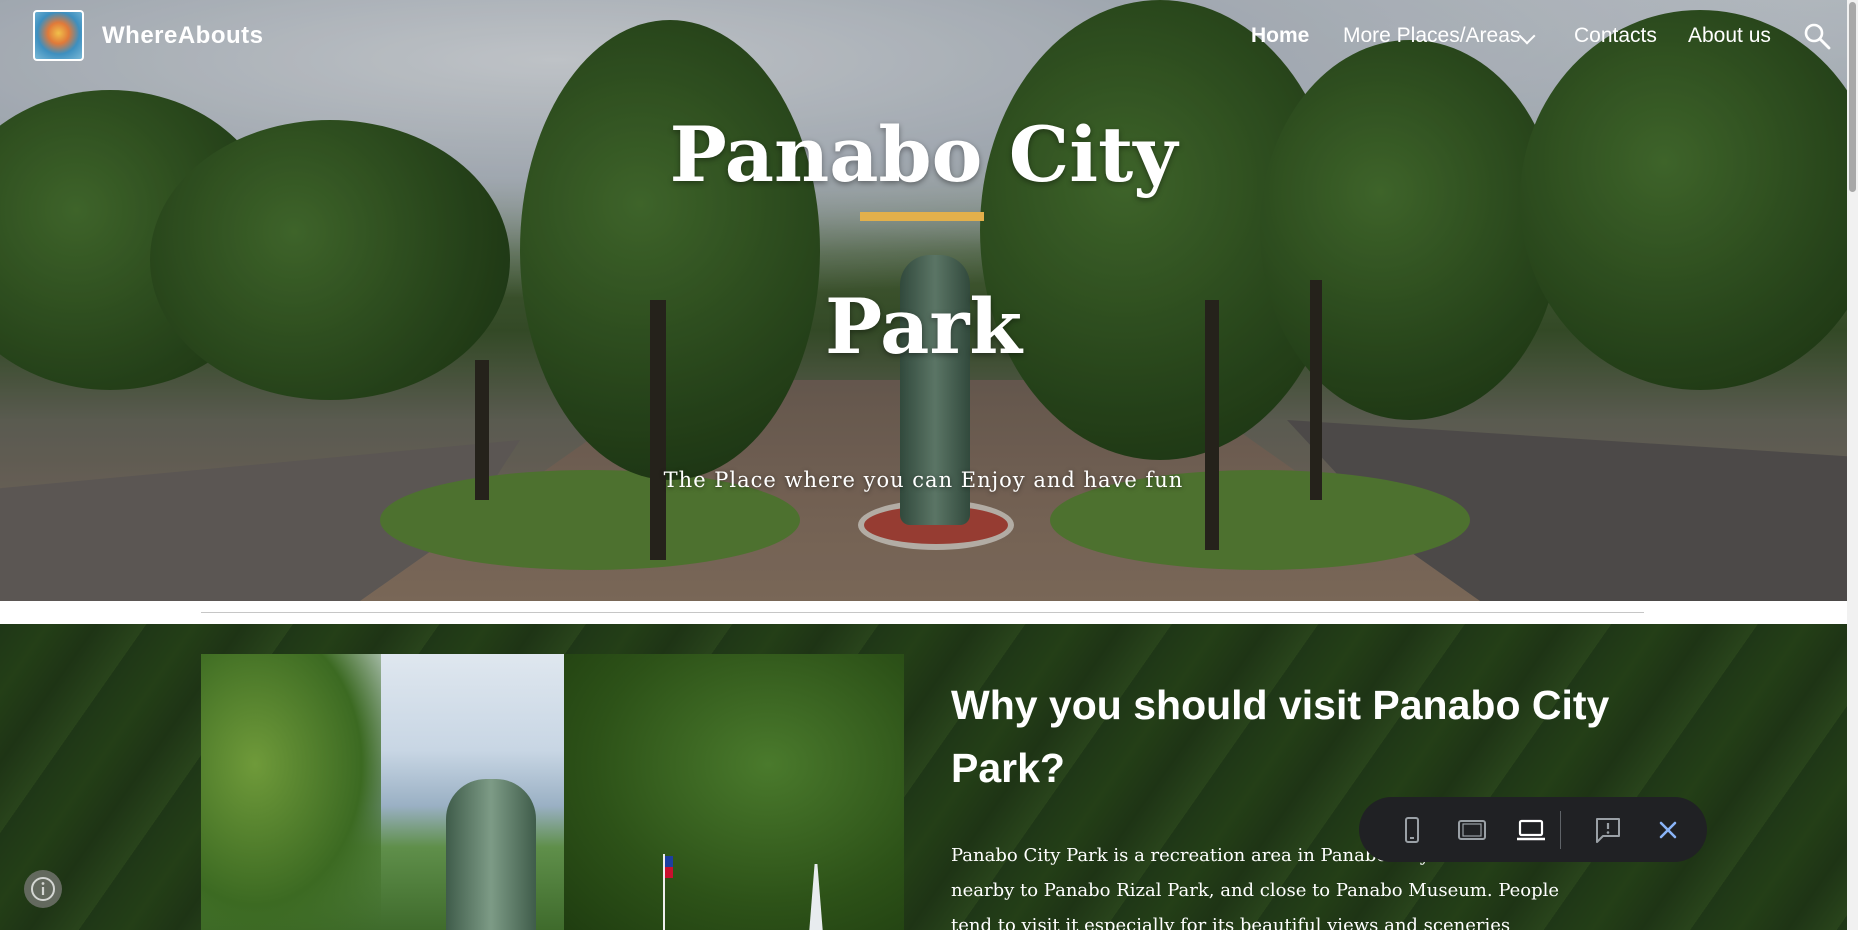 This screenshot has height=930, width=1858. Describe the element at coordinates (1280, 736) in the screenshot. I see `section-title: Why you should visit Panabo City Park?` at that location.